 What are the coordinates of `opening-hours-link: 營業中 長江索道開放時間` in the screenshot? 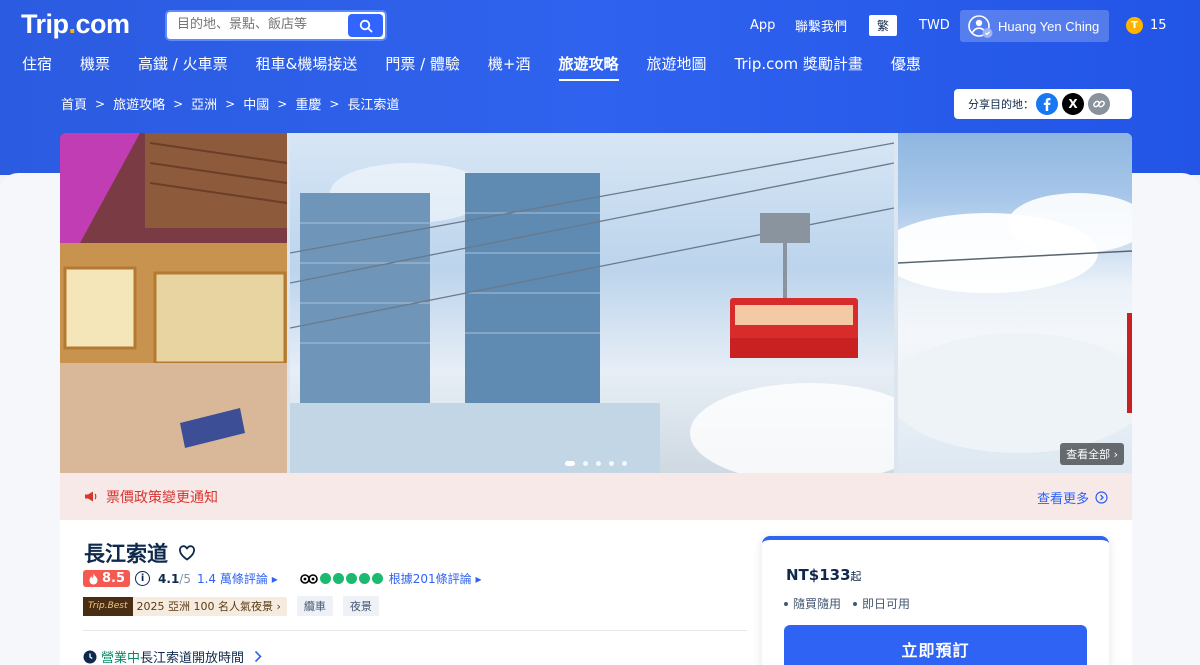 It's located at (172, 656).